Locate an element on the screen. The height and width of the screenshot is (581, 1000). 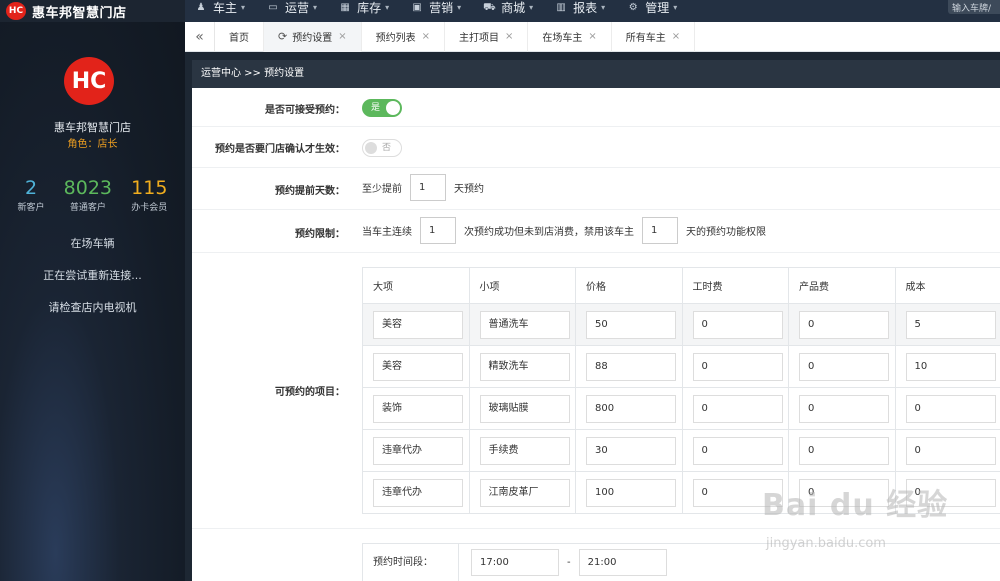
warehouse-icon: ▦ is located at coordinates (345, 7).